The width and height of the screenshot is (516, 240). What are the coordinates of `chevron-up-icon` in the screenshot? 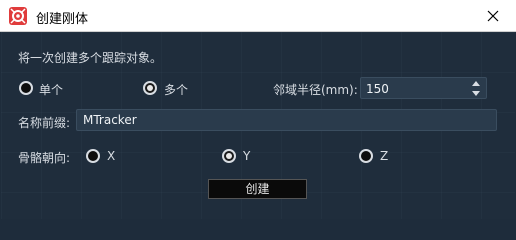 It's located at (476, 83).